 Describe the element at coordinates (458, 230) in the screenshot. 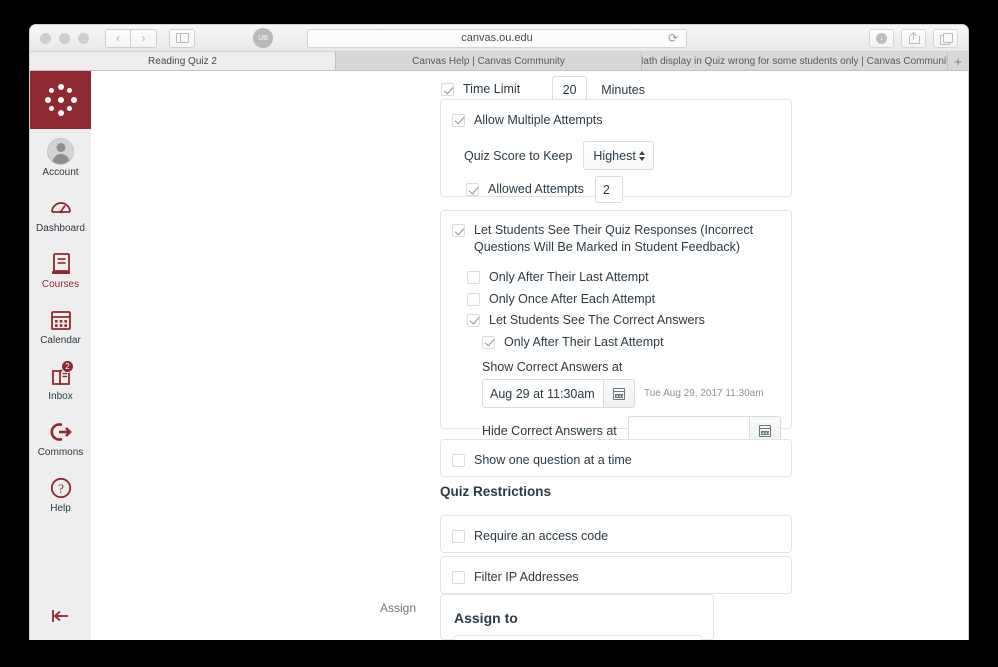

I see `see-responses-checkbox` at that location.